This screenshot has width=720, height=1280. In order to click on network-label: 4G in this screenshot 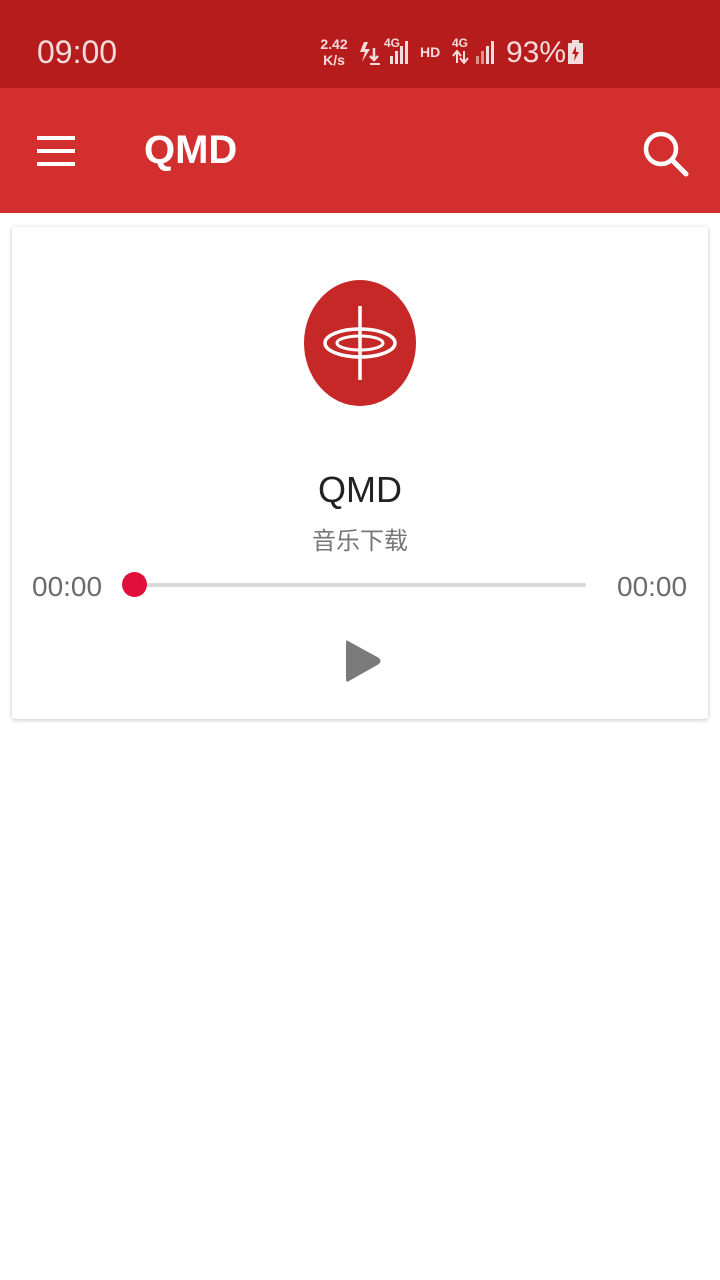, I will do `click(460, 43)`.